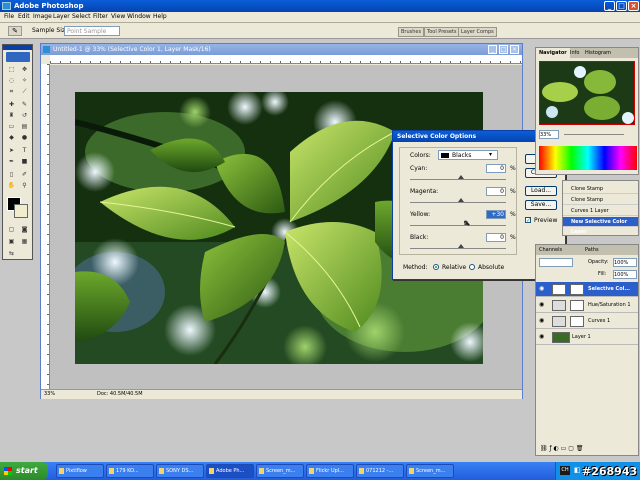  I want to click on gradient-tool-icon: ▤, so click(24, 126).